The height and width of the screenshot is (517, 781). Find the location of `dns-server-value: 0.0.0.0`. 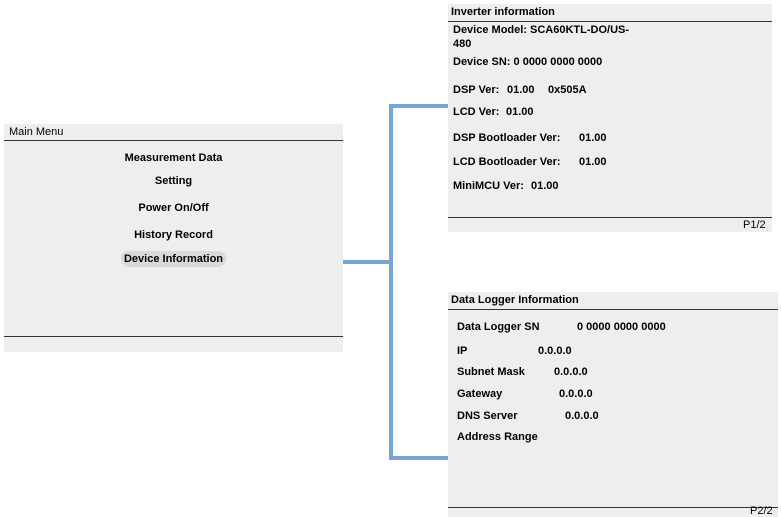

dns-server-value: 0.0.0.0 is located at coordinates (582, 416).